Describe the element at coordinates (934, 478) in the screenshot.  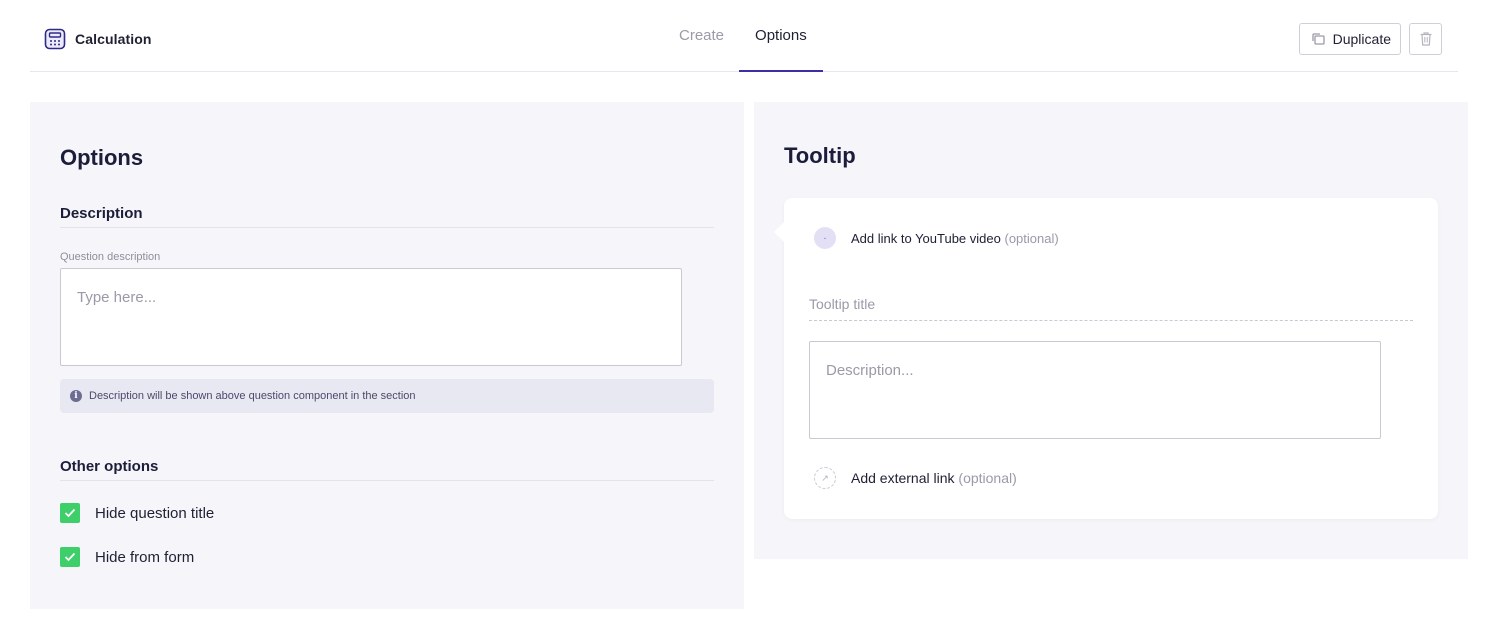
I see `external-link-label: Add external link (optional)` at that location.